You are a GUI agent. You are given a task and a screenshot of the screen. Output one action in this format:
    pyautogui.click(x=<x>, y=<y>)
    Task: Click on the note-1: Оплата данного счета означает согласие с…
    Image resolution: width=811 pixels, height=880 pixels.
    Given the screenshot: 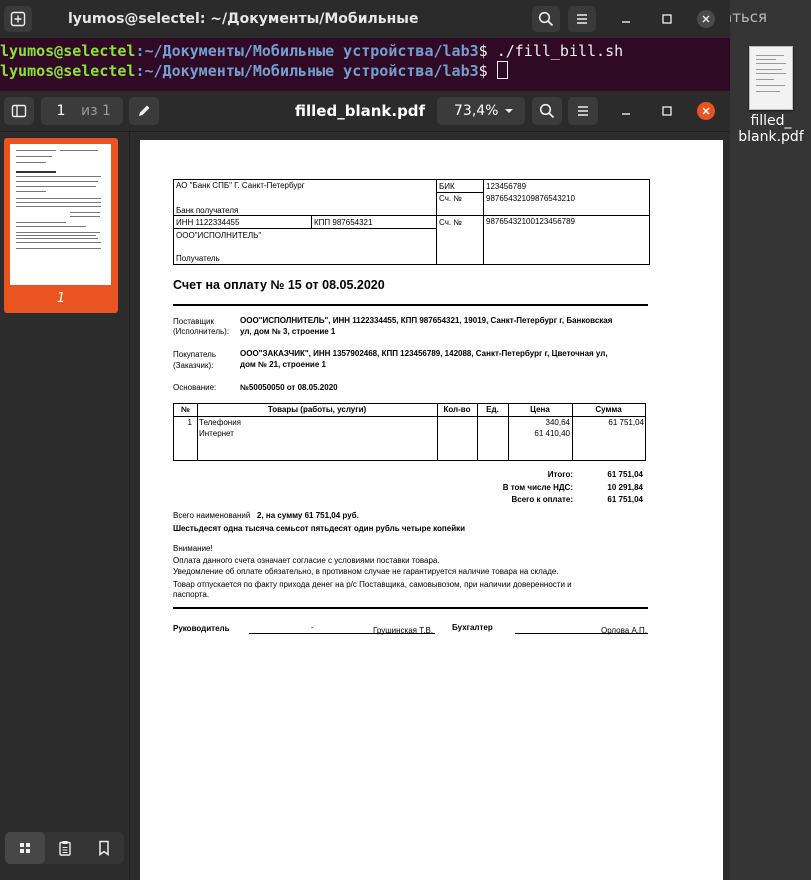 What is the action you would take?
    pyautogui.click(x=306, y=560)
    